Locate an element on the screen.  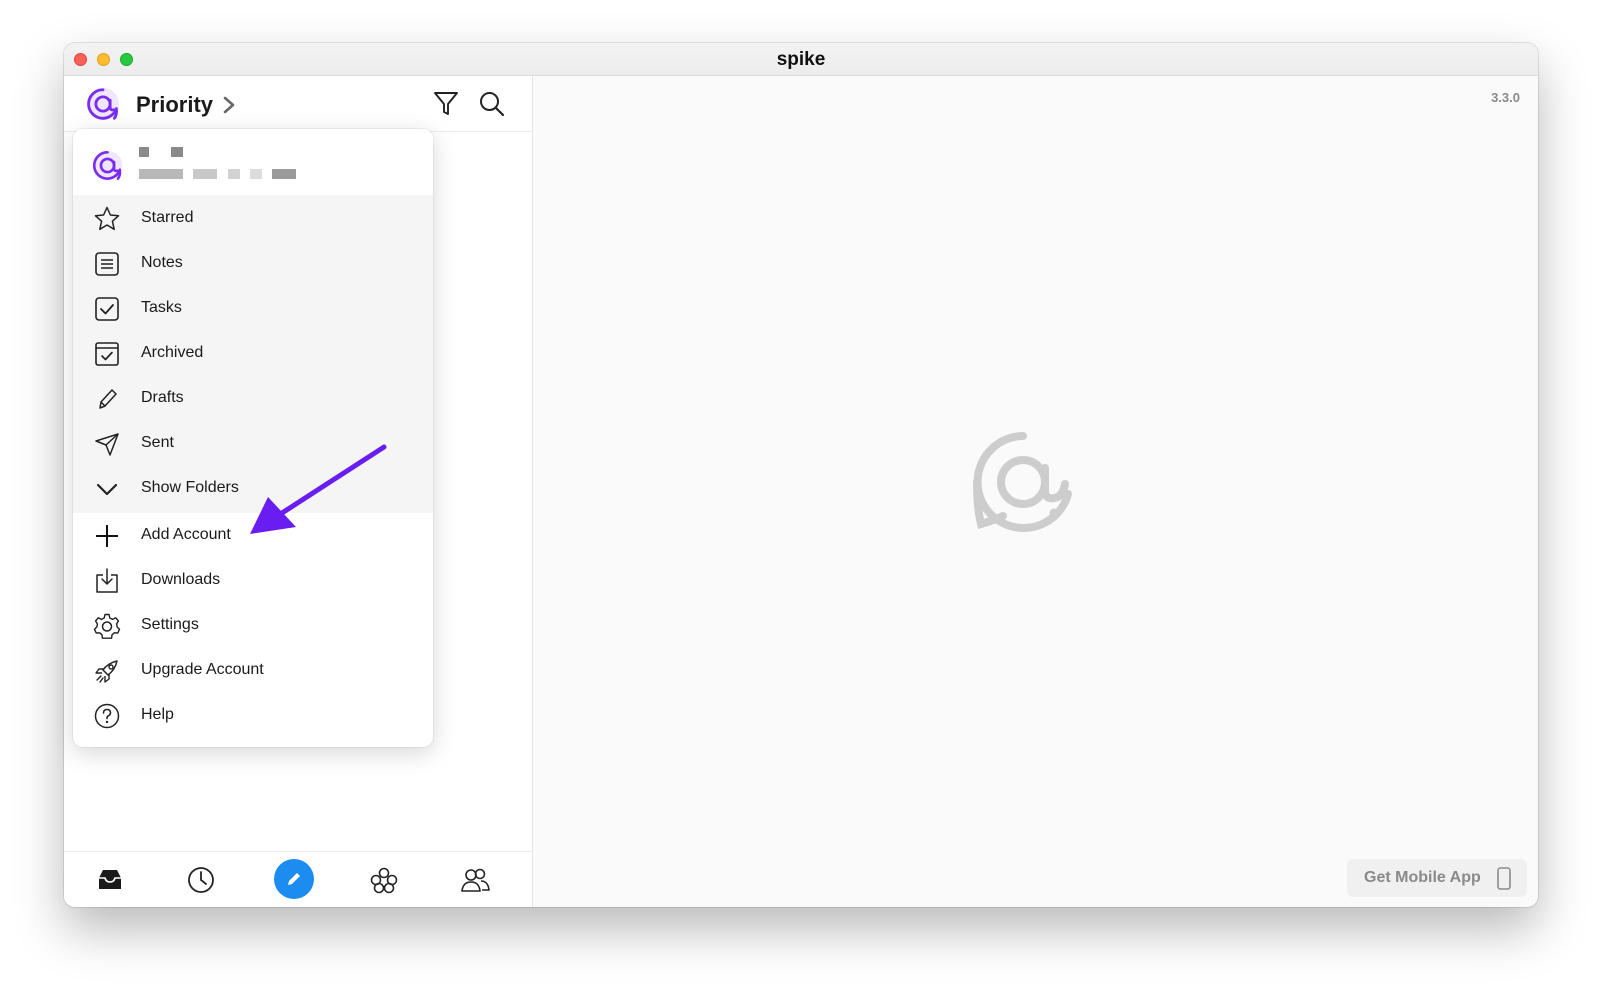
download-icon is located at coordinates (107, 580).